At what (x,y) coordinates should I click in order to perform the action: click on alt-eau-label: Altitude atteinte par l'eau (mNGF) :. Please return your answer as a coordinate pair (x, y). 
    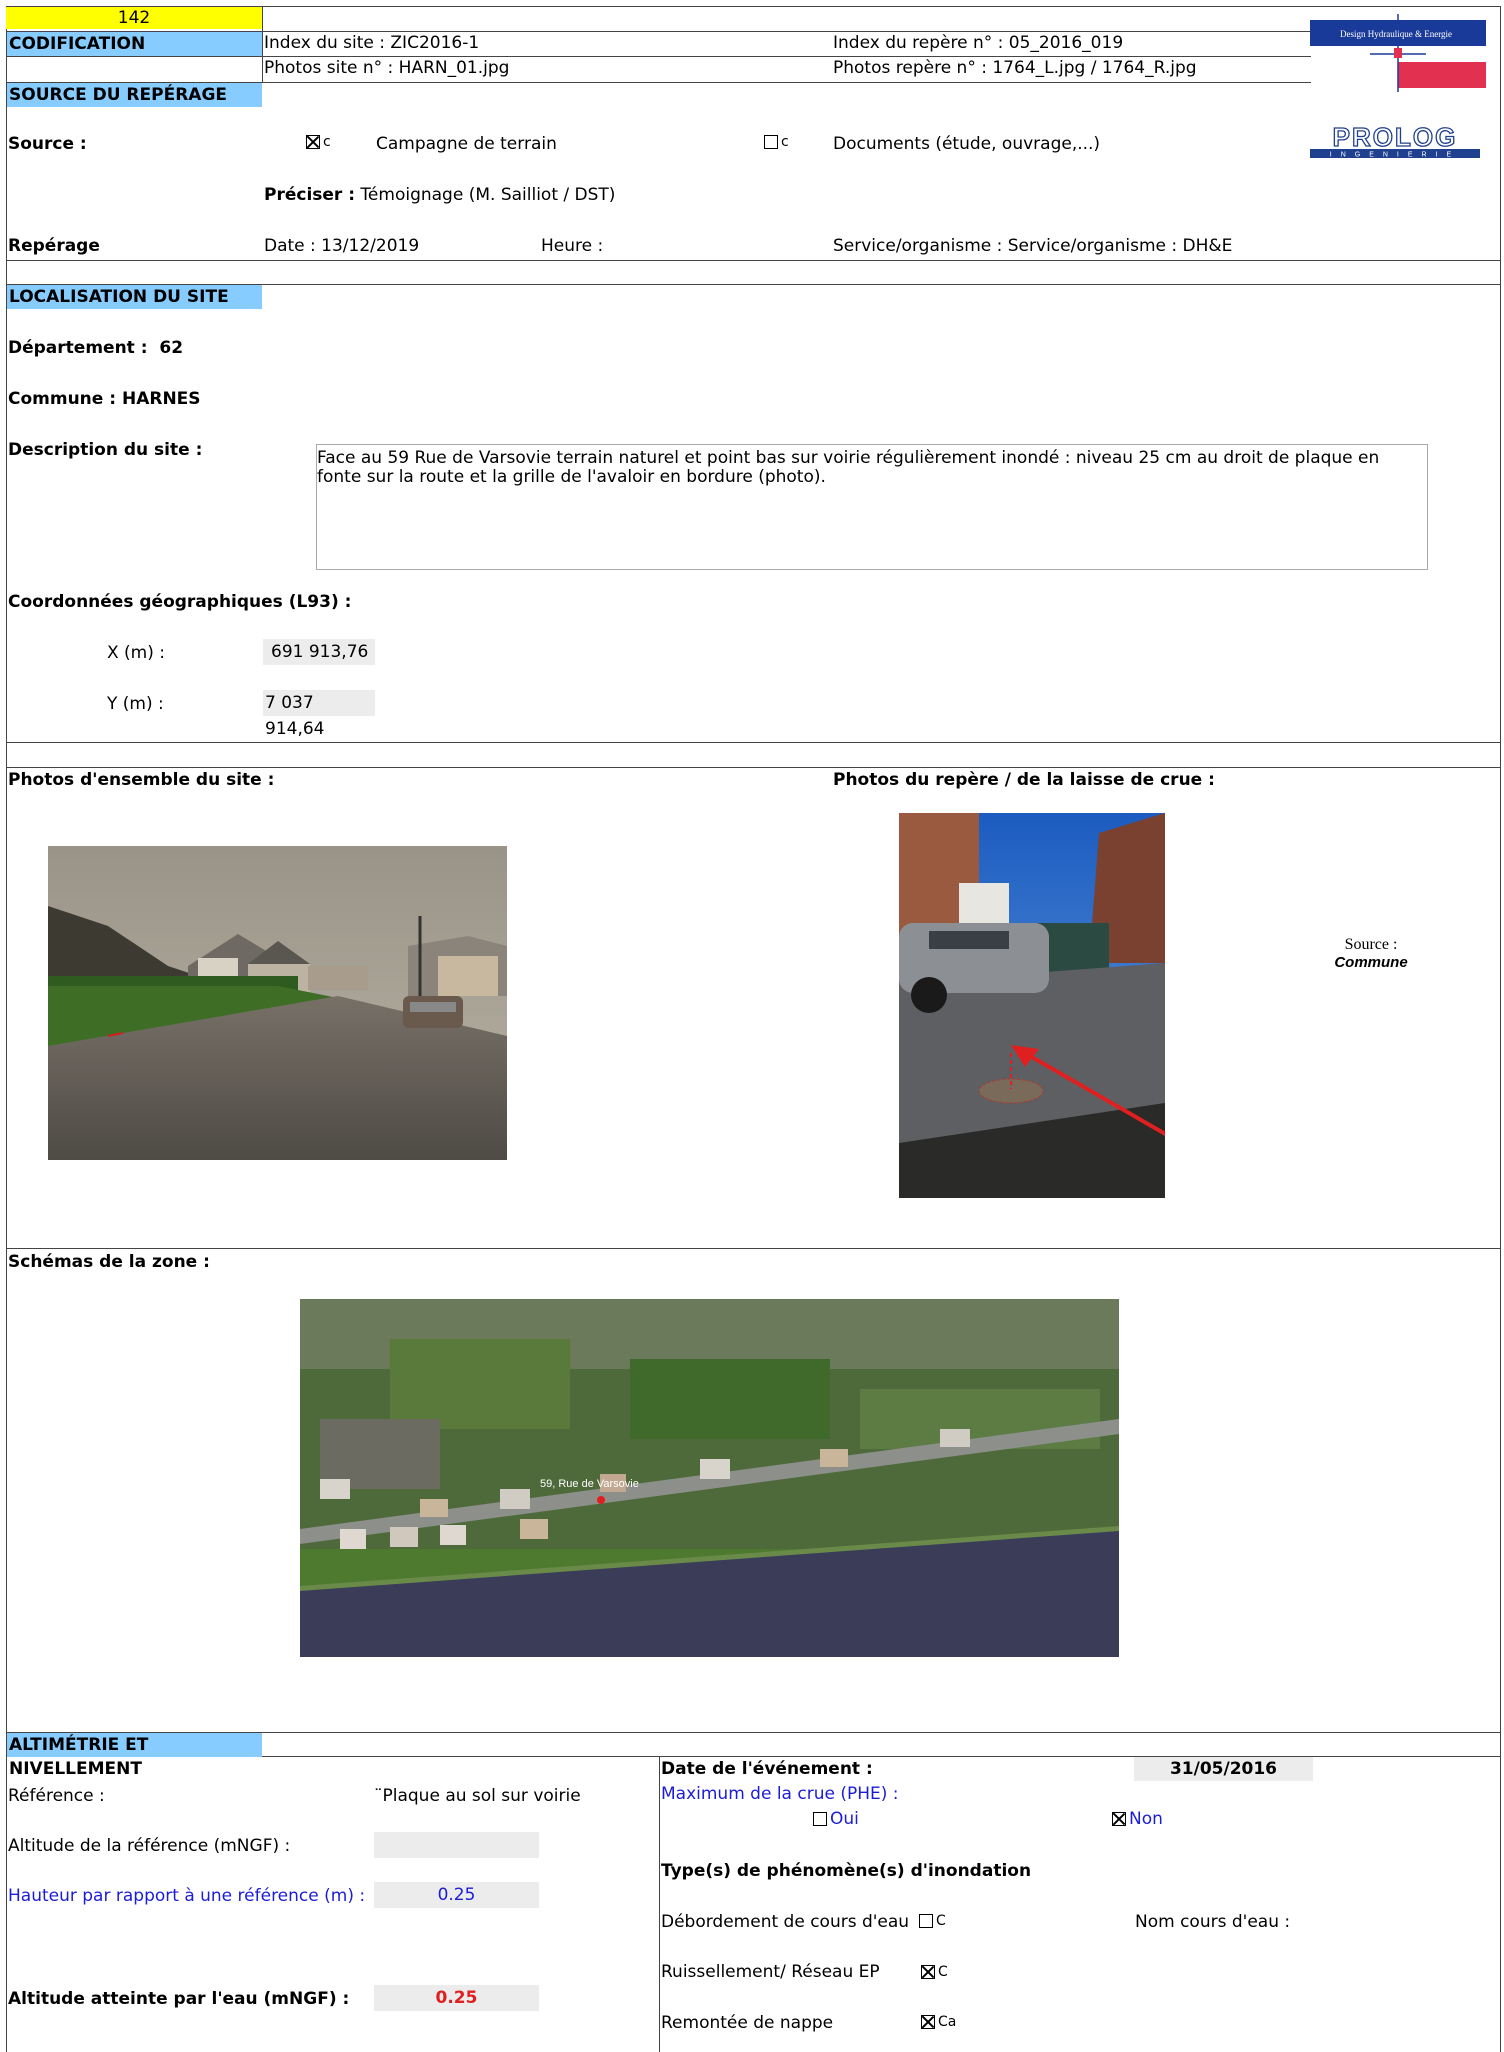
    Looking at the image, I should click on (179, 1999).